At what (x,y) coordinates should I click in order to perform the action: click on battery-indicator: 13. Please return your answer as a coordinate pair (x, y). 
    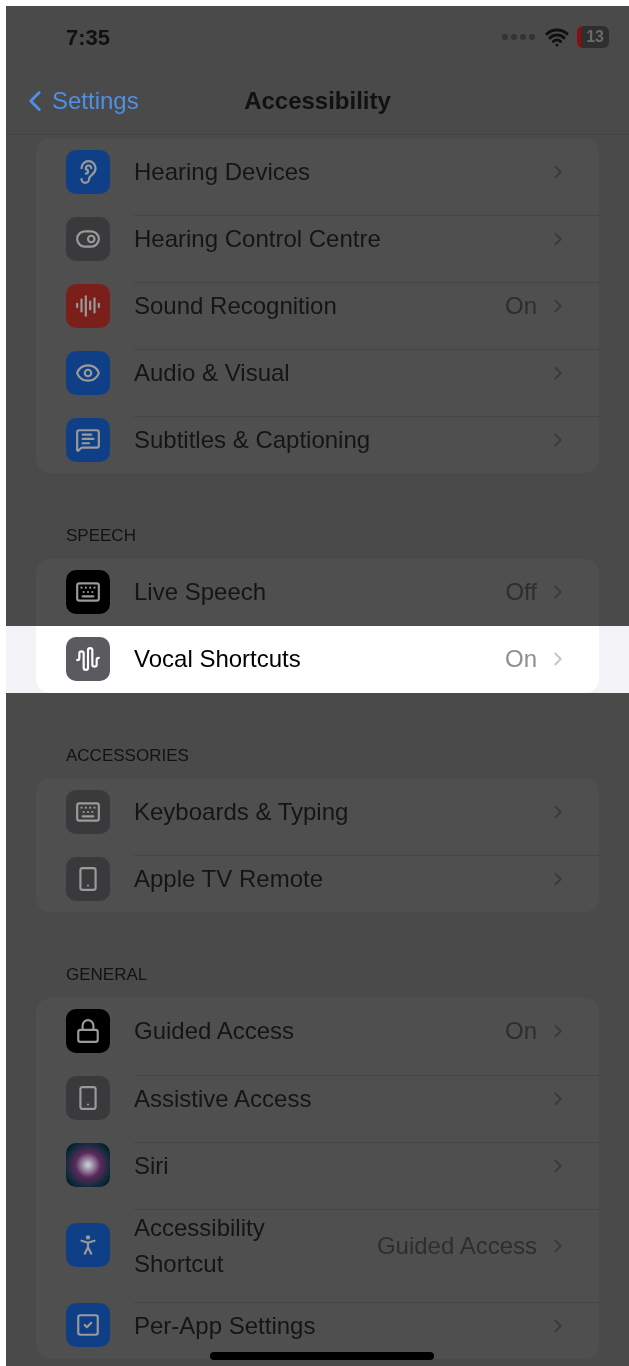
    Looking at the image, I should click on (593, 37).